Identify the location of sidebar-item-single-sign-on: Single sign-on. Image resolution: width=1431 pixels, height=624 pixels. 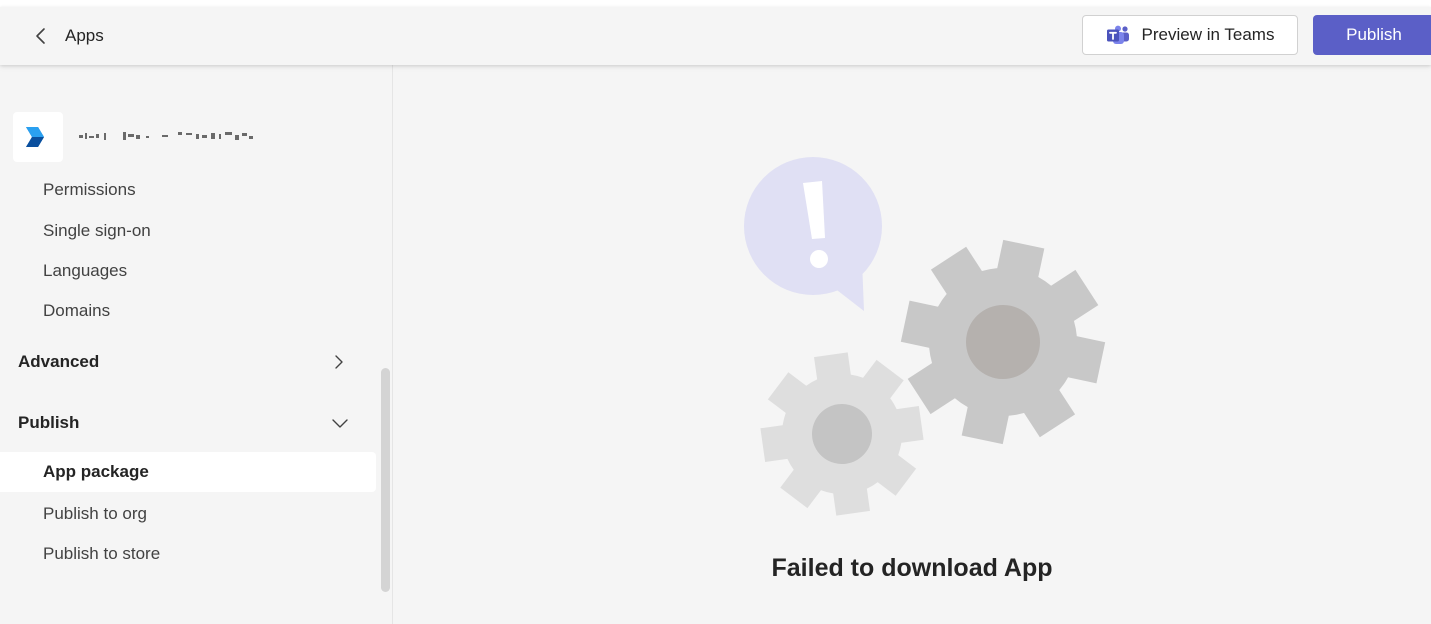
(188, 231).